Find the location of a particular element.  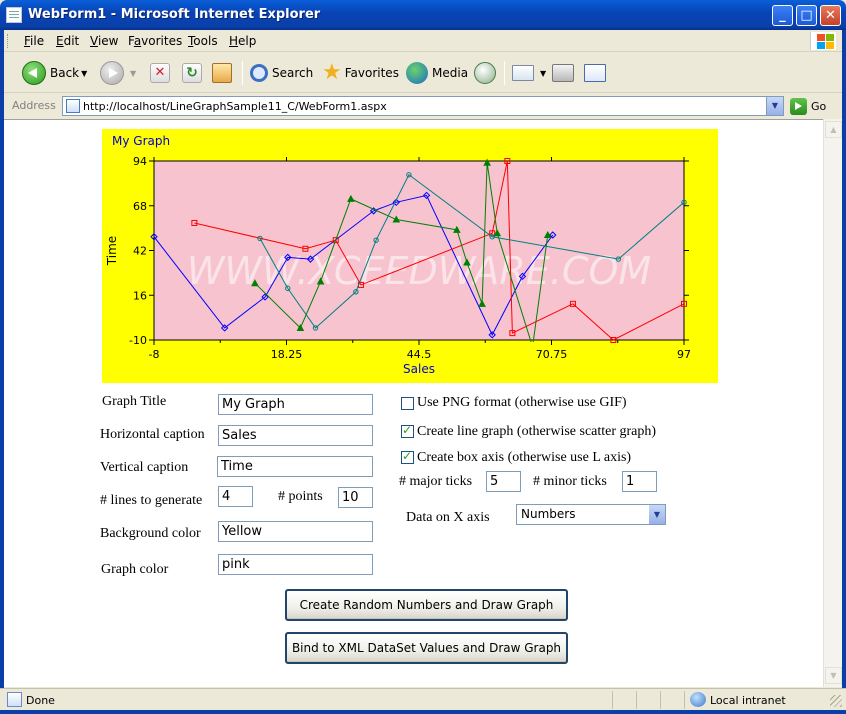

y-tick-label: 16 is located at coordinates (140, 295).